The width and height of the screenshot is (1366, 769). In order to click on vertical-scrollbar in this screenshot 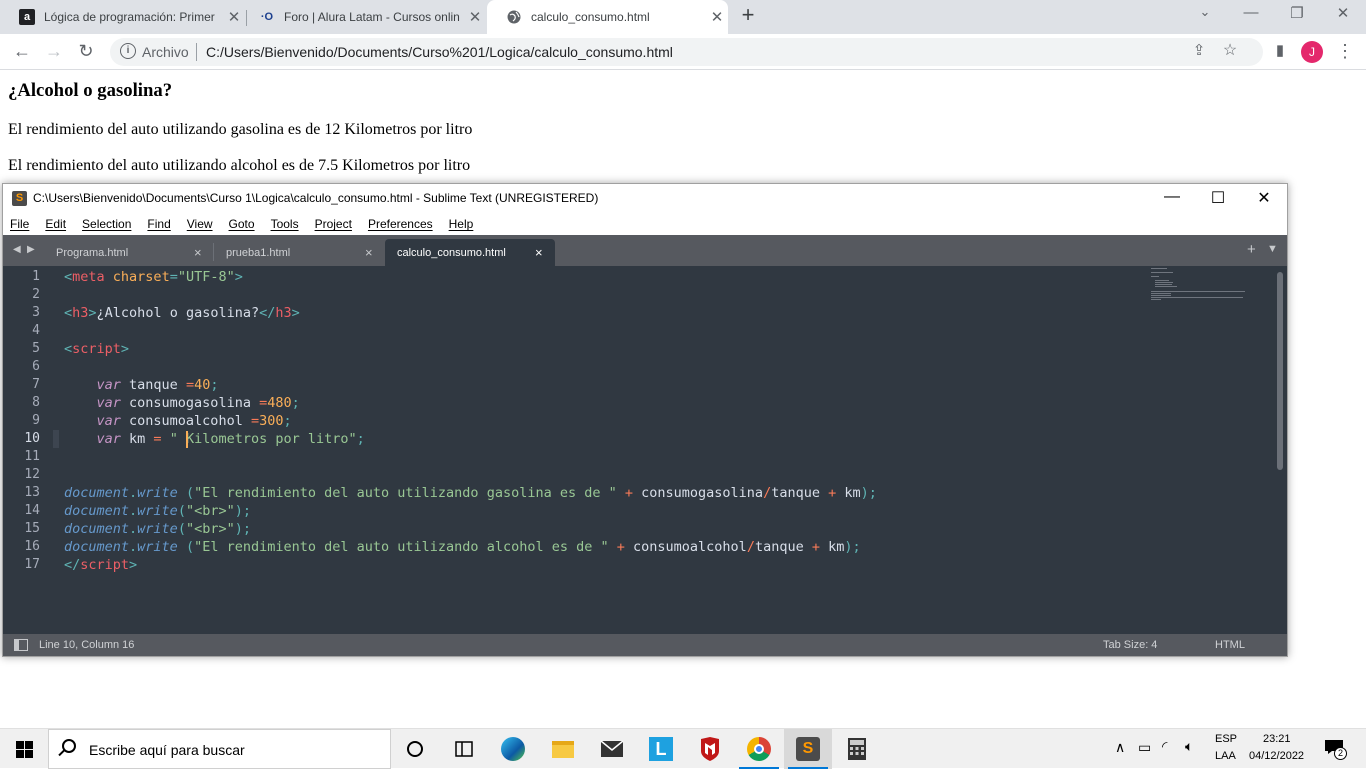, I will do `click(1280, 371)`.